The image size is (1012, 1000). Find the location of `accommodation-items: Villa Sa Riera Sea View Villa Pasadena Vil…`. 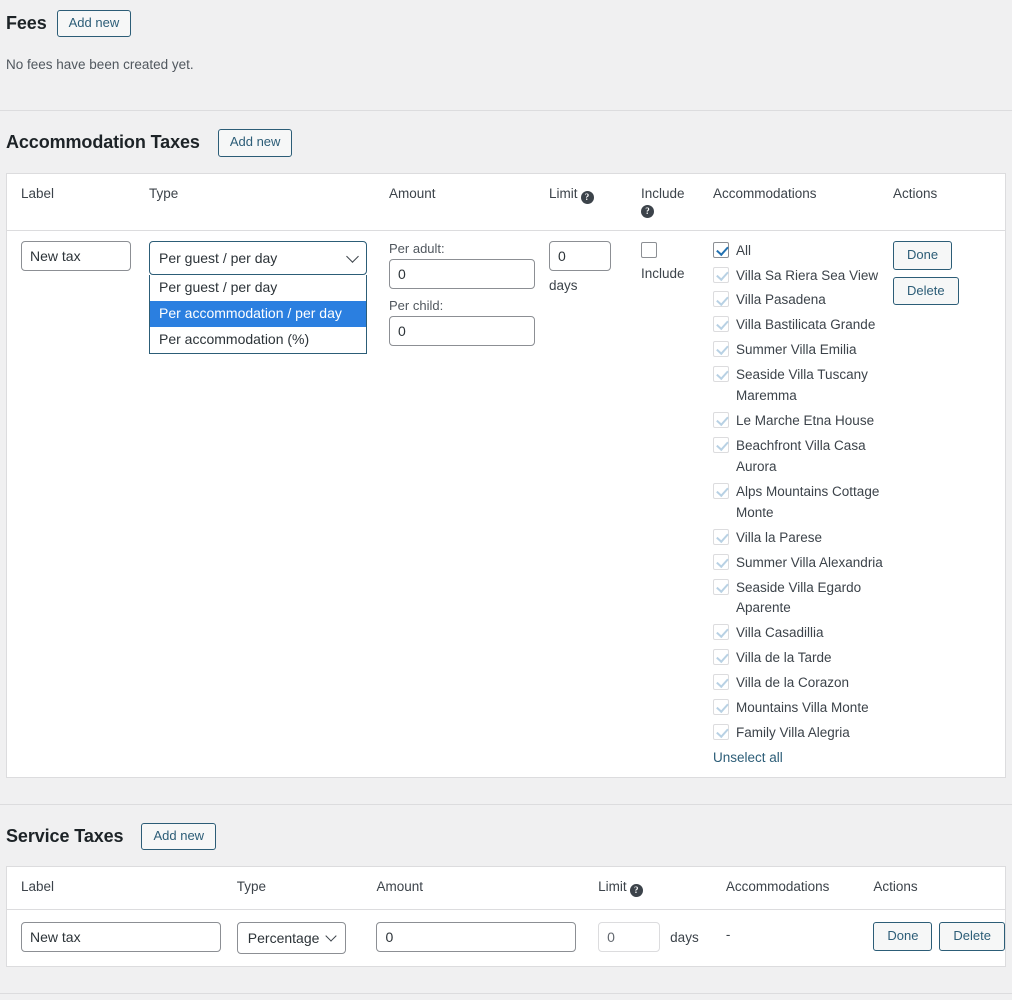

accommodation-items: Villa Sa Riera Sea View Villa Pasadena Vil… is located at coordinates (802, 505).